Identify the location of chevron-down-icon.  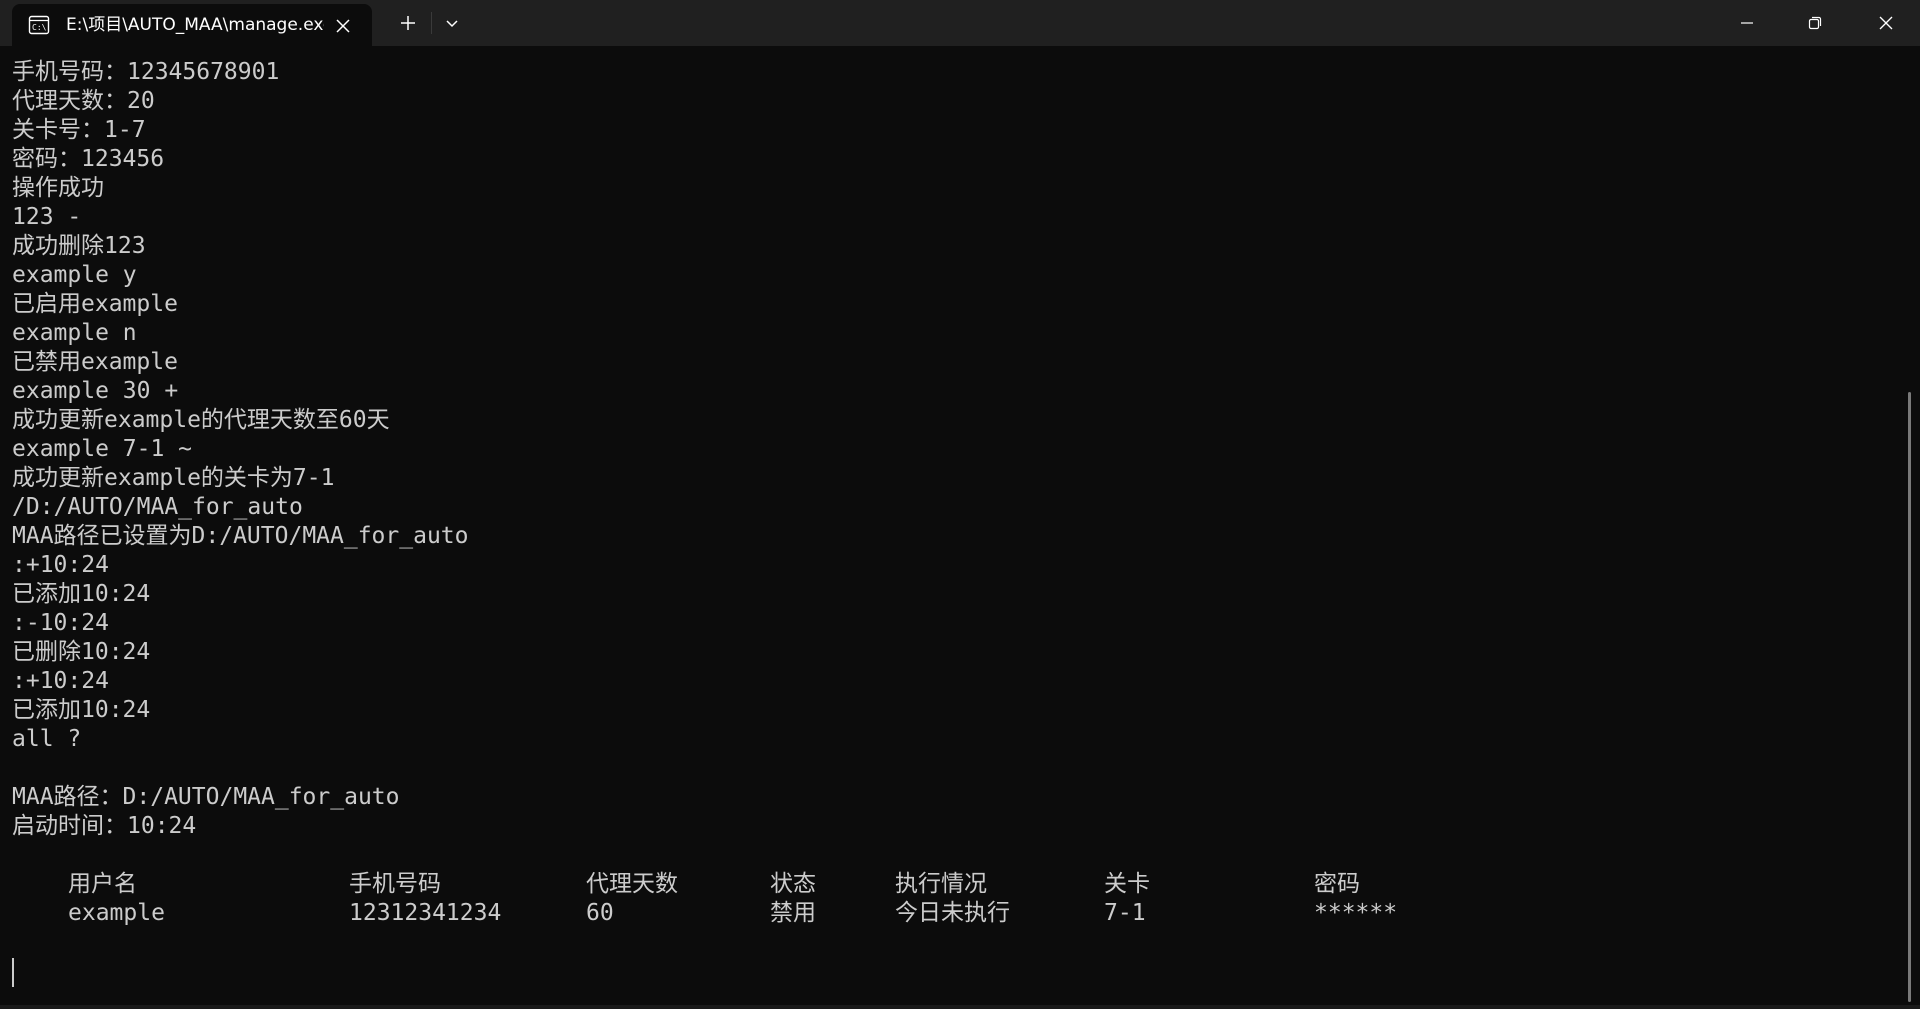
(452, 24).